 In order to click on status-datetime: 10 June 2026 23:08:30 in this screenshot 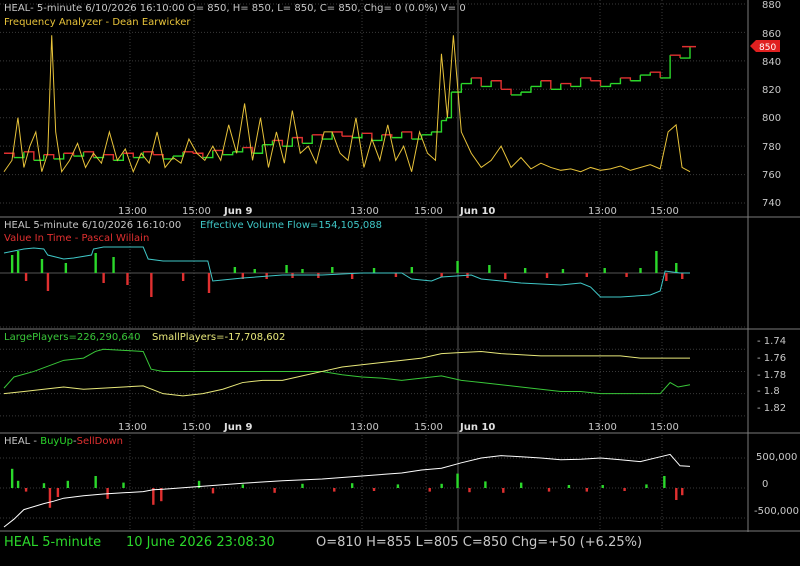, I will do `click(200, 542)`.